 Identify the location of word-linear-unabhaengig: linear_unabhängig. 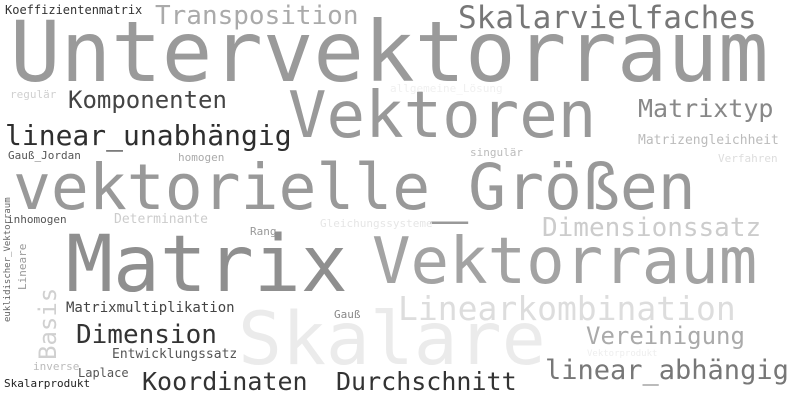
(148, 135).